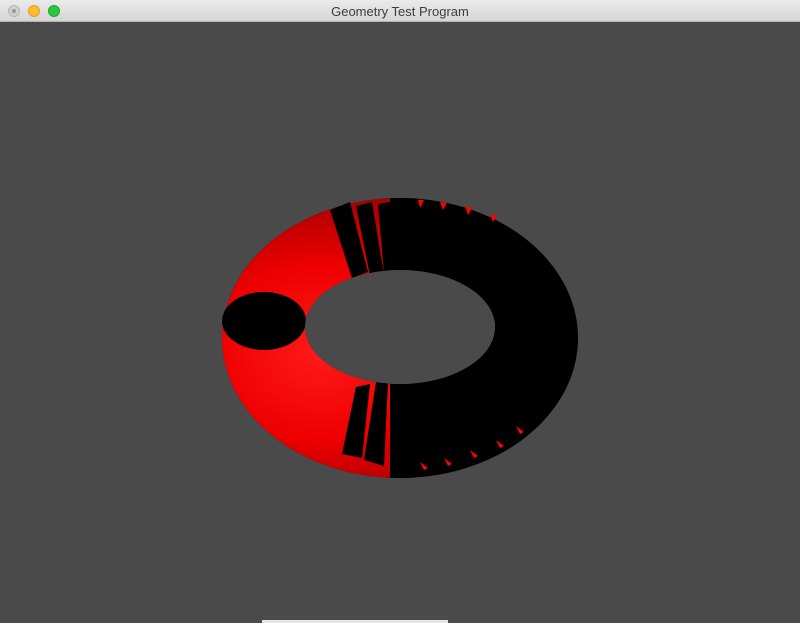  I want to click on torus-cross-section, so click(264, 321).